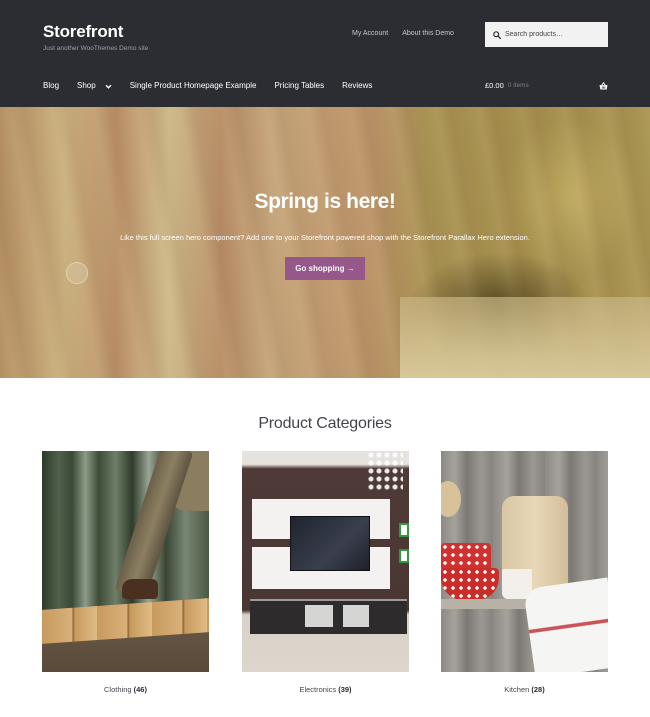  I want to click on site-title: Storefront, so click(95, 32).